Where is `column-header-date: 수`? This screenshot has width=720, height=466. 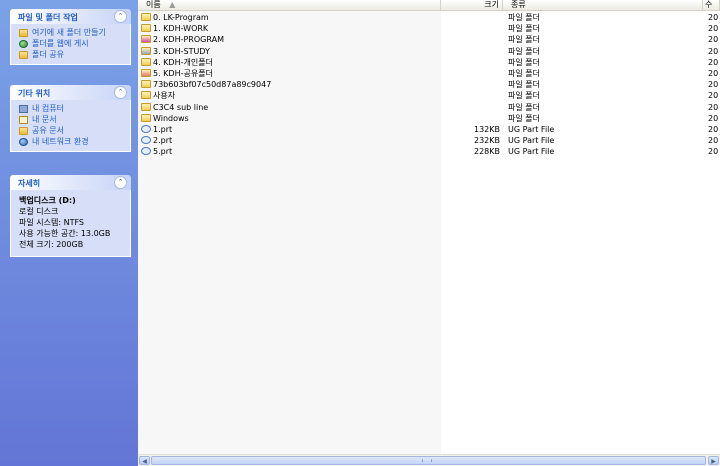
column-header-date: 수 is located at coordinates (711, 5).